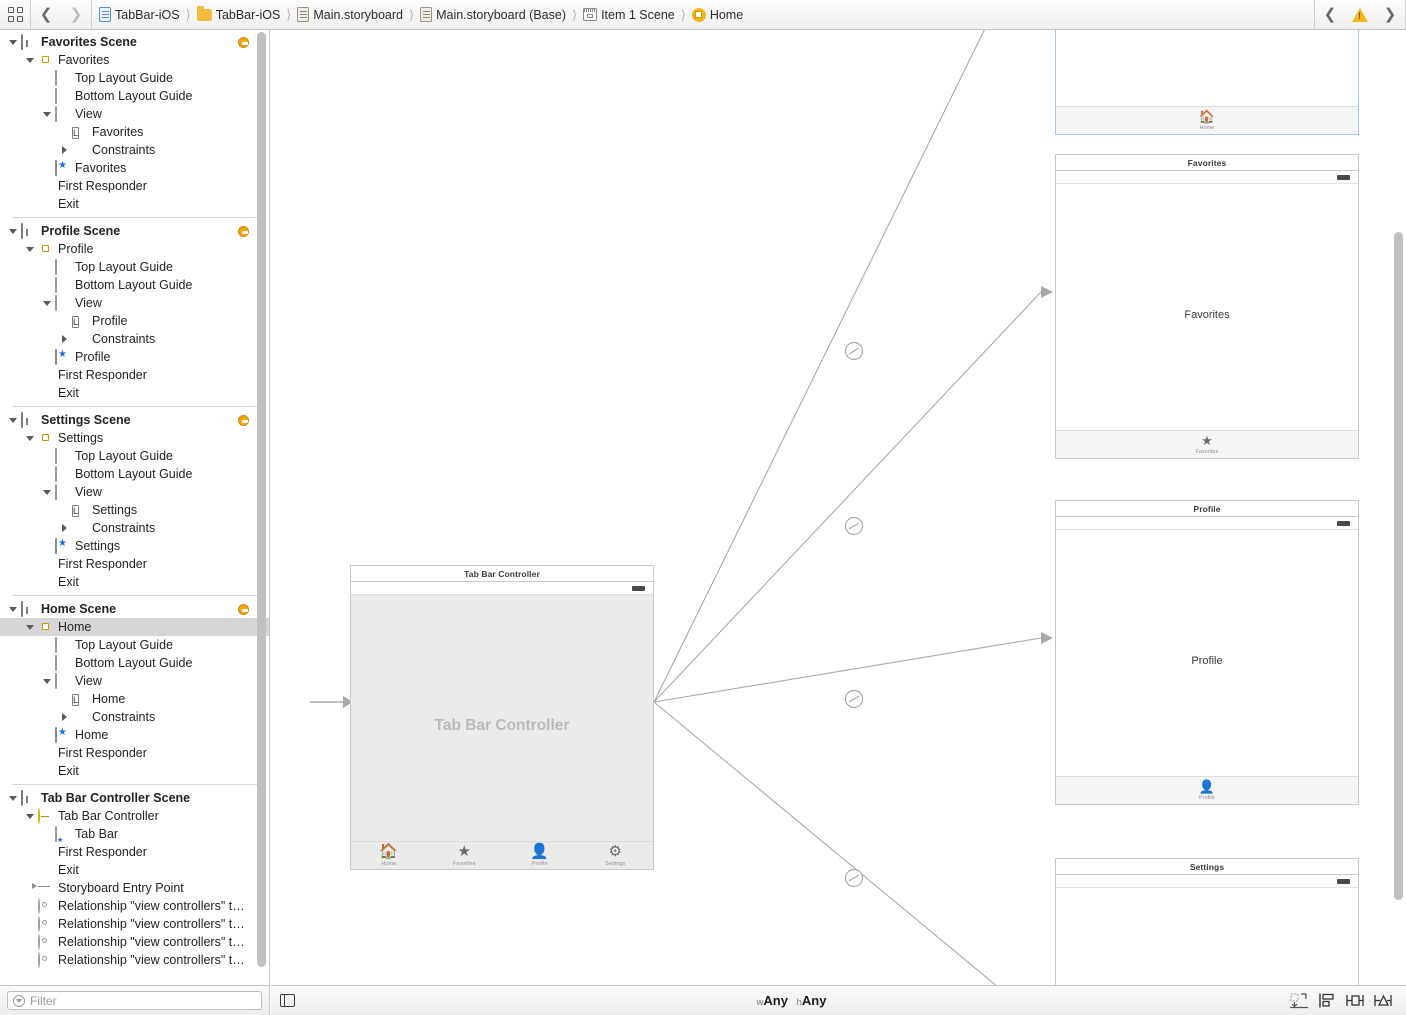  I want to click on tab-bar-item-settings: ⚙ Settings, so click(616, 855).